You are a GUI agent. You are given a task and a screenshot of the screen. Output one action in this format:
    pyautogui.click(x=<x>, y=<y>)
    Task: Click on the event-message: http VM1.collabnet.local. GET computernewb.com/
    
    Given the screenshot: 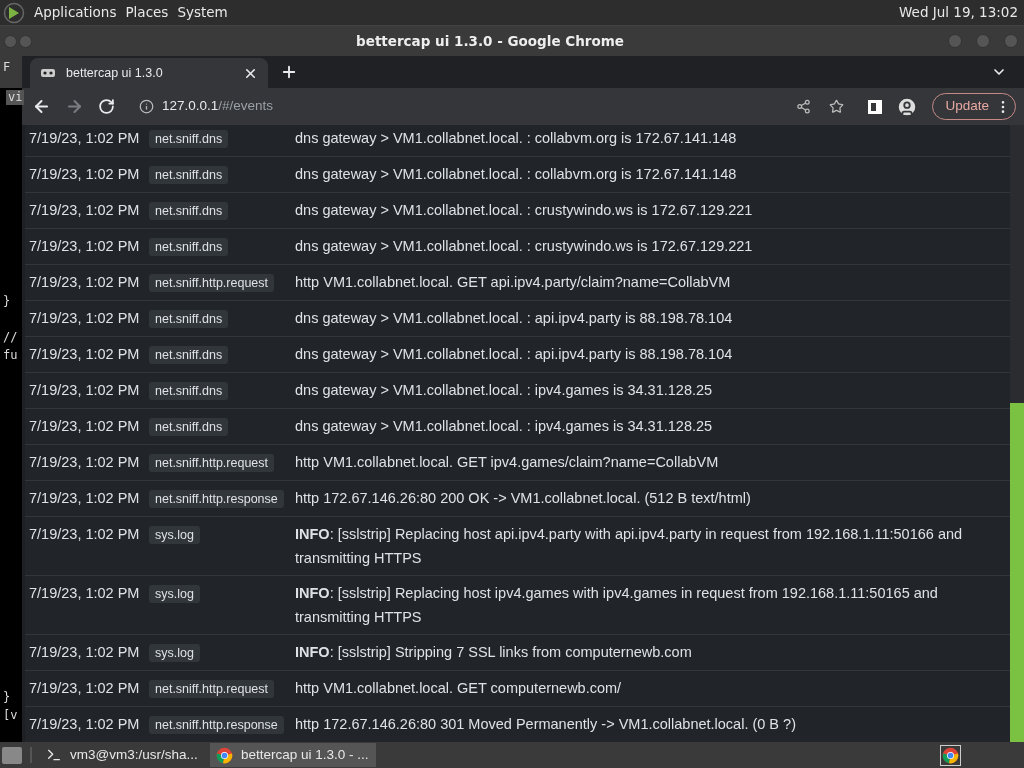 What is the action you would take?
    pyautogui.click(x=459, y=688)
    